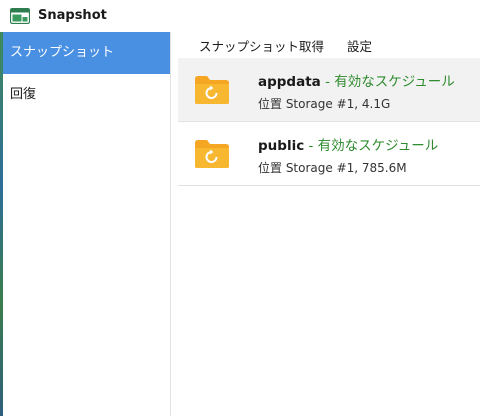  What do you see at coordinates (324, 104) in the screenshot?
I see `snapshot-location: 位置 Storage #1, 4.1G` at bounding box center [324, 104].